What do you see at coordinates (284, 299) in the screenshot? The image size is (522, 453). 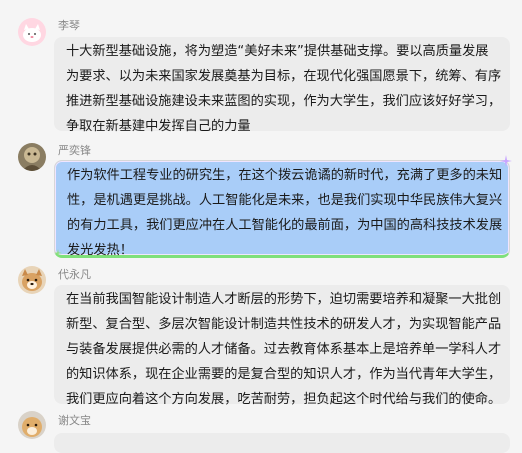 I see `message-text-line: 在当前我国智能设计制造人才断层的形势下，迫切需要培养和凝聚一大批创` at bounding box center [284, 299].